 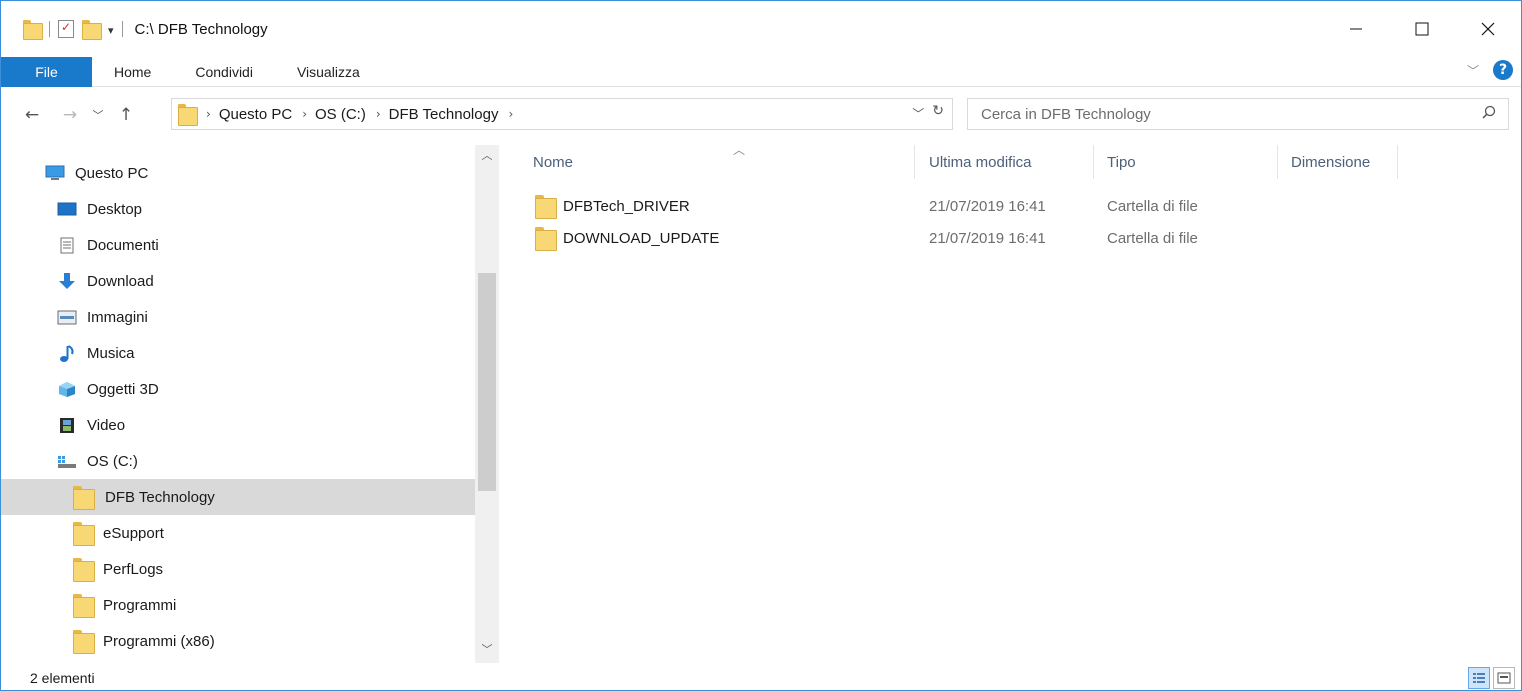 I want to click on close-icon, so click(x=1488, y=29).